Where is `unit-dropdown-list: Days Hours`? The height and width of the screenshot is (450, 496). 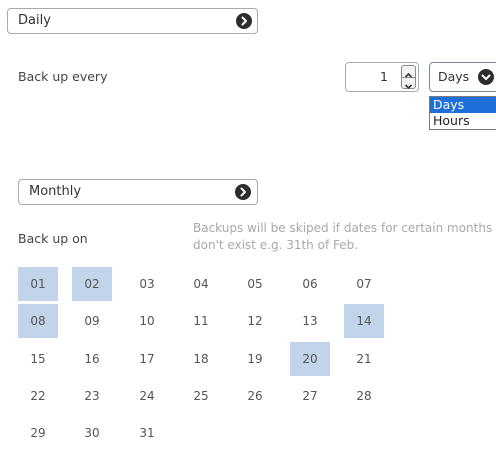 unit-dropdown-list: Days Hours is located at coordinates (462, 113).